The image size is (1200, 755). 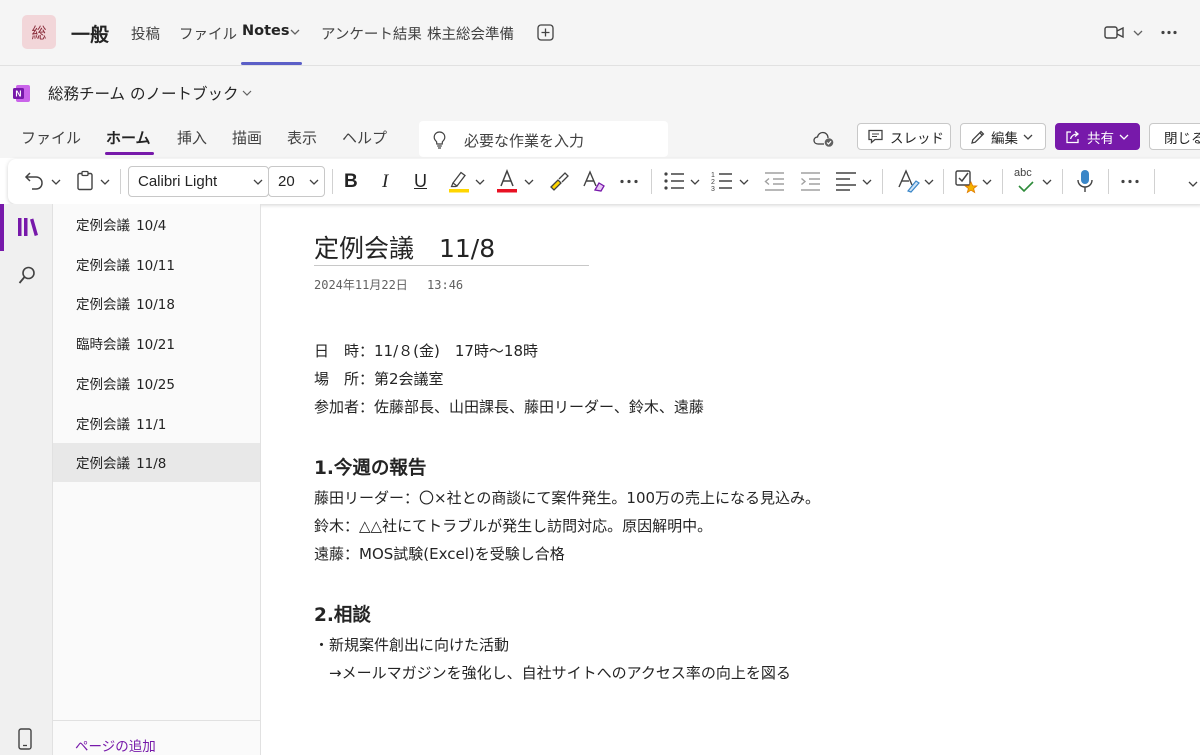 I want to click on edit-mode-button: 編集, so click(x=1003, y=136).